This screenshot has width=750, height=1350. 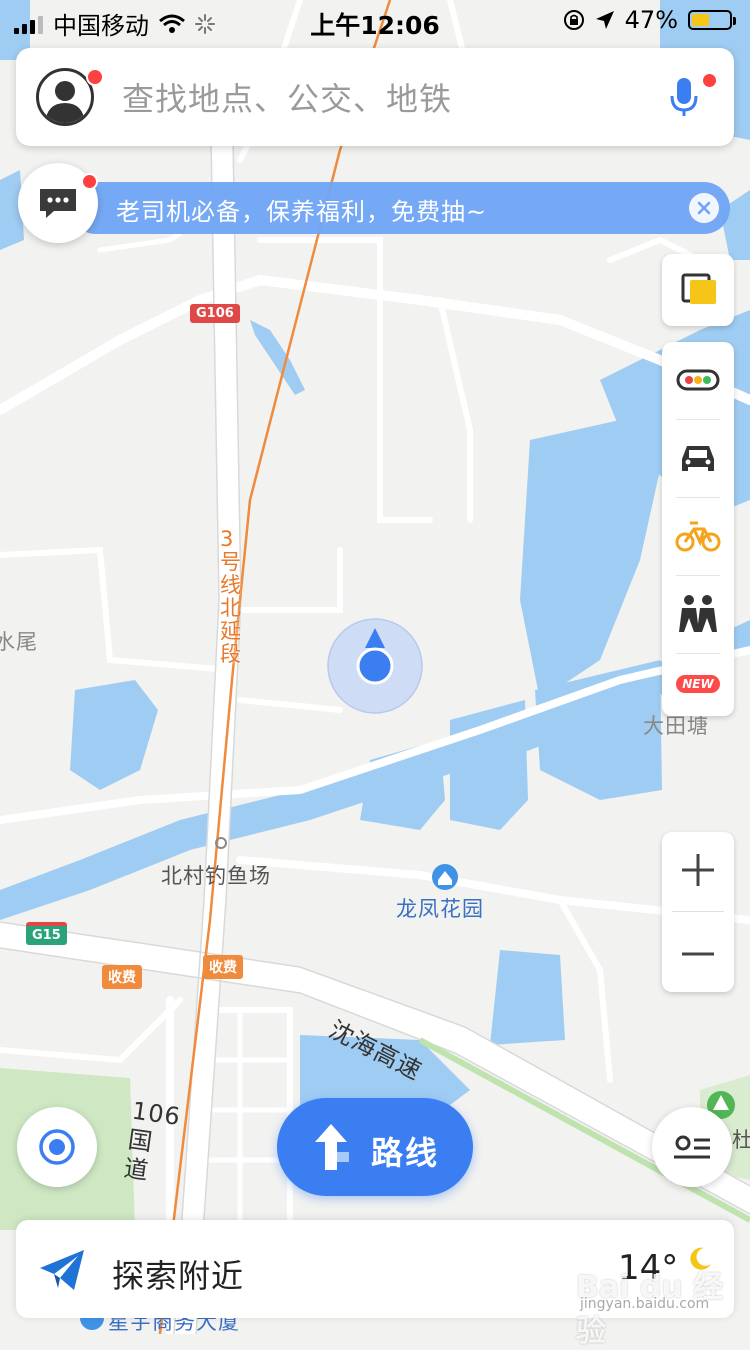 What do you see at coordinates (216, 876) in the screenshot?
I see `poi-label-fishing: 北村钓鱼场` at bounding box center [216, 876].